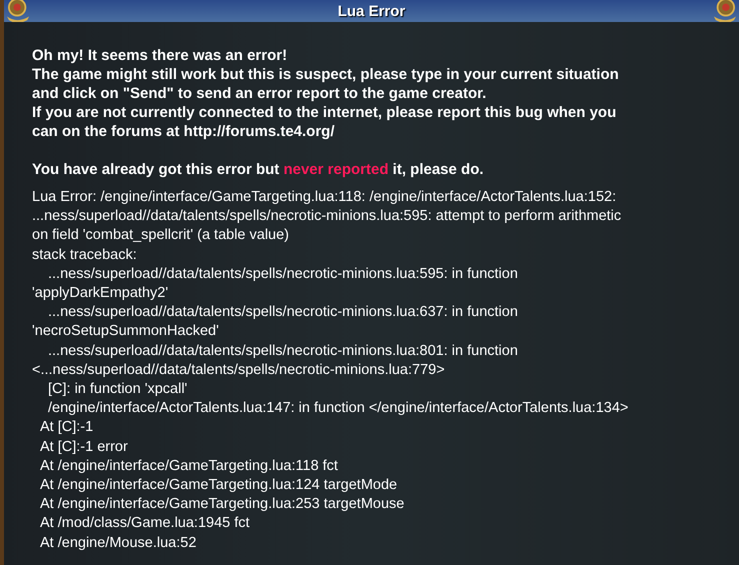  What do you see at coordinates (338, 408) in the screenshot?
I see `traceback-line: /engine/interface/ActorTalents.lua:147: in function </engine/interface/ActorTalents.lua:134>` at bounding box center [338, 408].